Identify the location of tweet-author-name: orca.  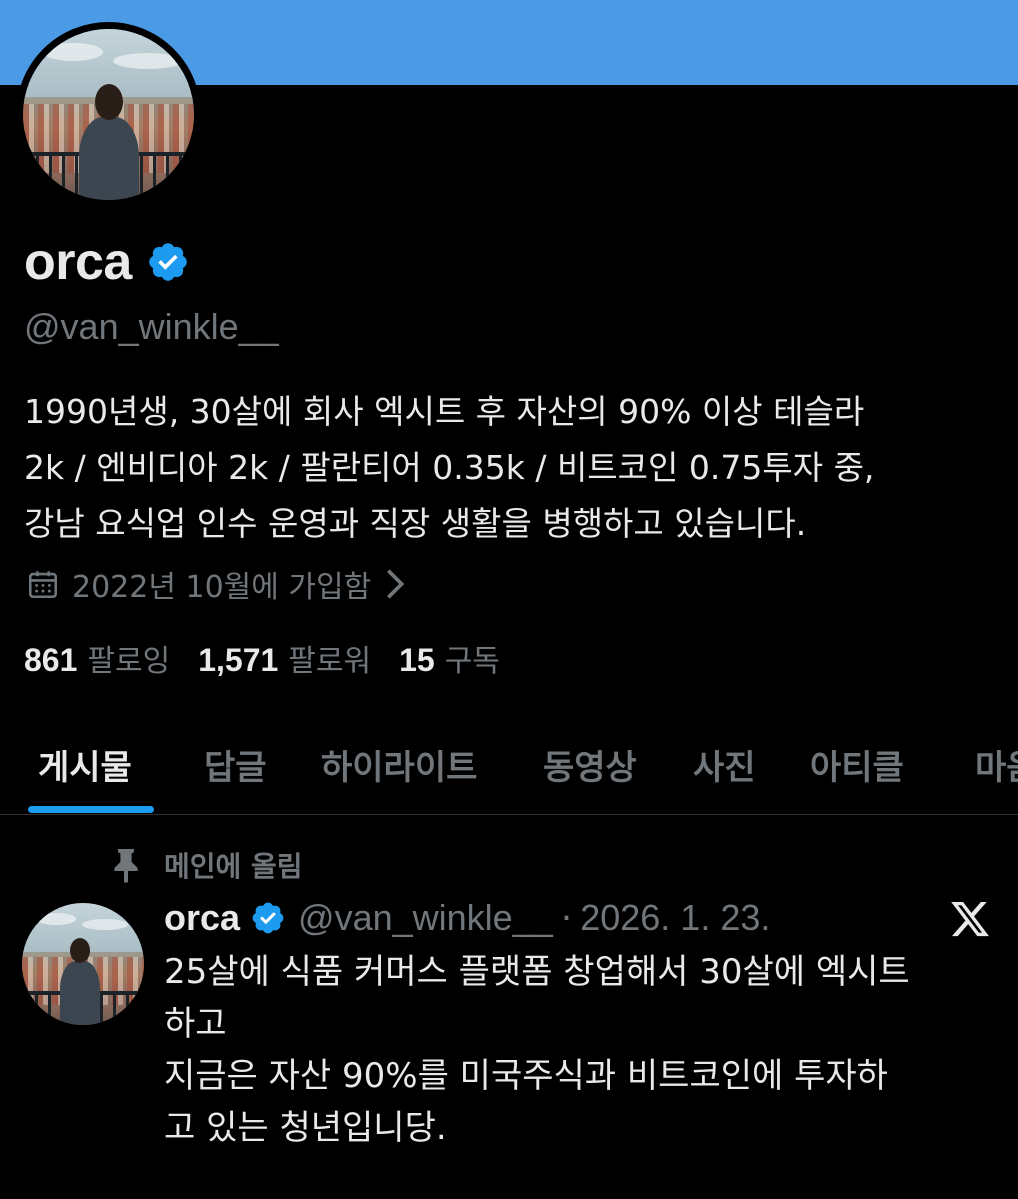
(202, 918).